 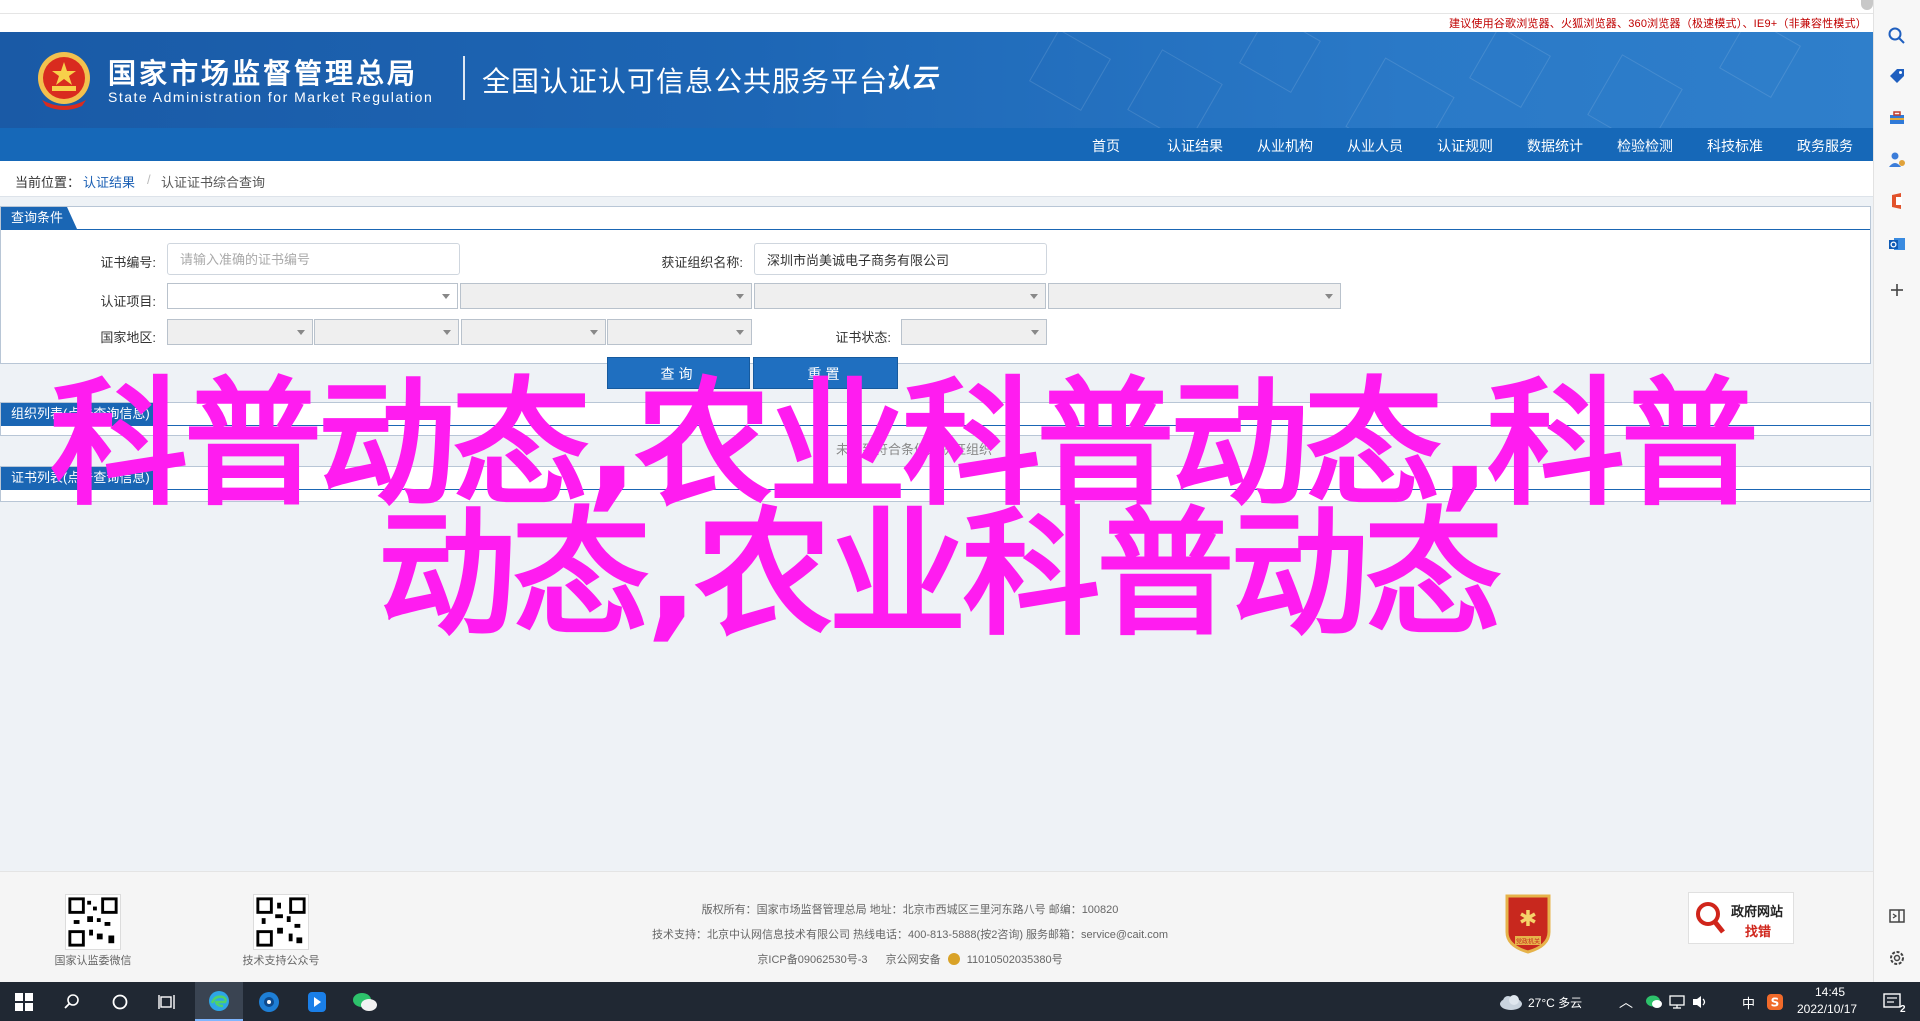 What do you see at coordinates (120, 1001) in the screenshot?
I see `cortana-button` at bounding box center [120, 1001].